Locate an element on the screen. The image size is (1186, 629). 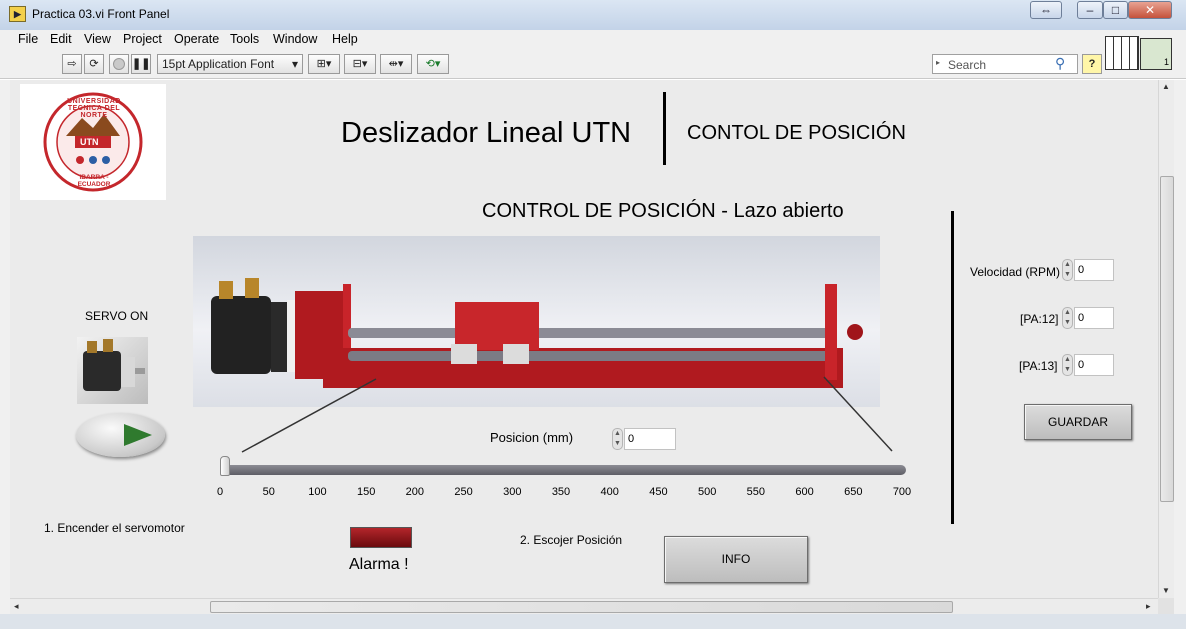
guardar-button-label: GUARDAR is located at coordinates (1077, 422).